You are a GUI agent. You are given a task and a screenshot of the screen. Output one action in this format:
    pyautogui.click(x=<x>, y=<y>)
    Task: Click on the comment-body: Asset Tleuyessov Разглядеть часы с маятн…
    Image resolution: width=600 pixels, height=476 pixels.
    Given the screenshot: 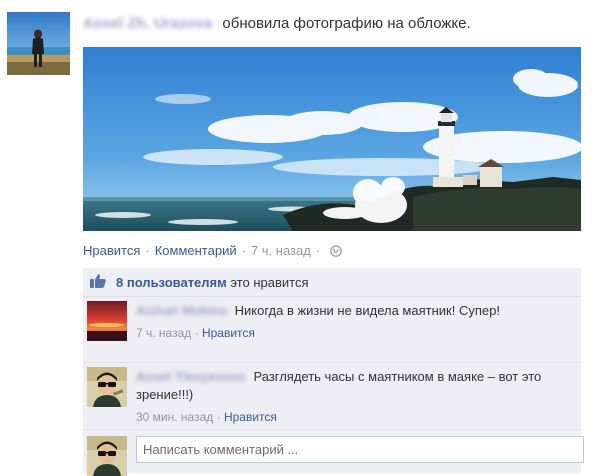 What is the action you would take?
    pyautogui.click(x=356, y=397)
    